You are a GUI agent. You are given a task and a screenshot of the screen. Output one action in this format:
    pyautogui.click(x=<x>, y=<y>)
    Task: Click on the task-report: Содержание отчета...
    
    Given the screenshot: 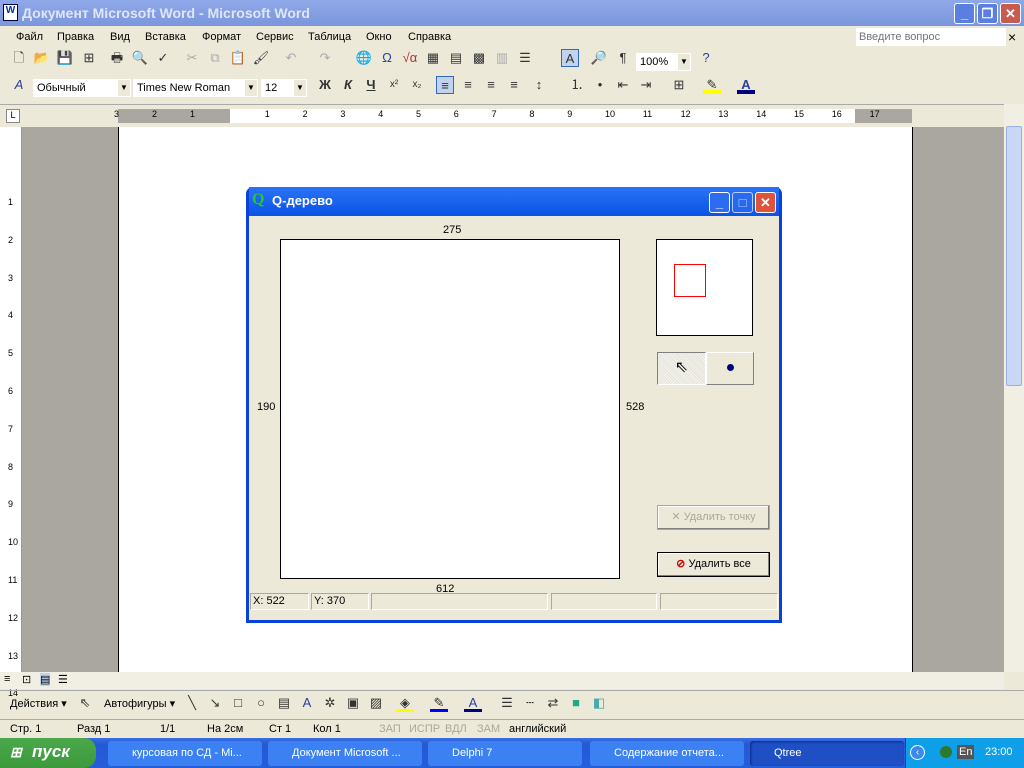 What is the action you would take?
    pyautogui.click(x=667, y=753)
    